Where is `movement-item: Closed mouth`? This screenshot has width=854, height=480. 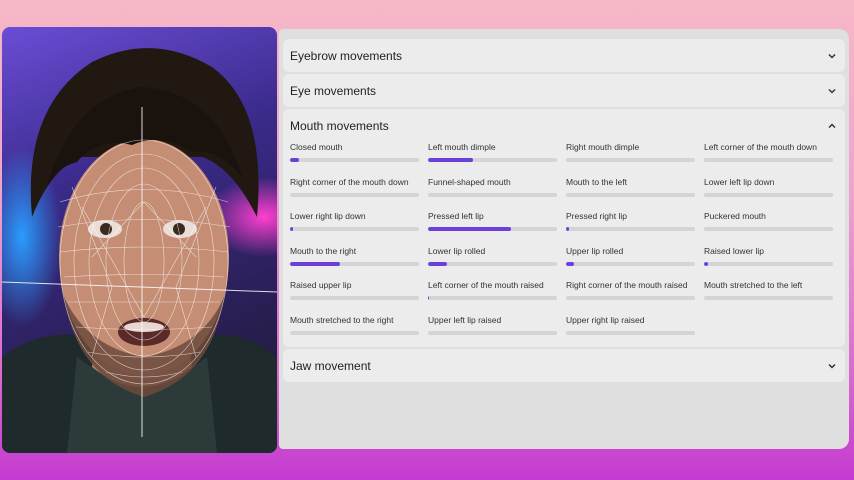 movement-item: Closed mouth is located at coordinates (355, 152).